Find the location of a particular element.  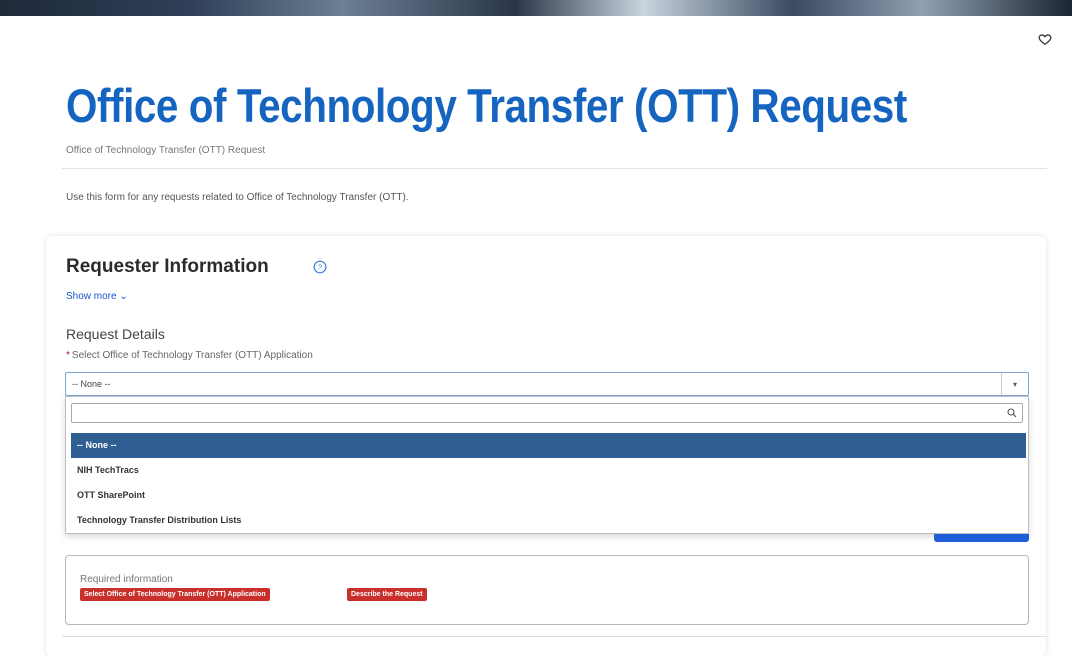

option-distribution-lists: Technology Transfer Distribution Lists is located at coordinates (548, 520).